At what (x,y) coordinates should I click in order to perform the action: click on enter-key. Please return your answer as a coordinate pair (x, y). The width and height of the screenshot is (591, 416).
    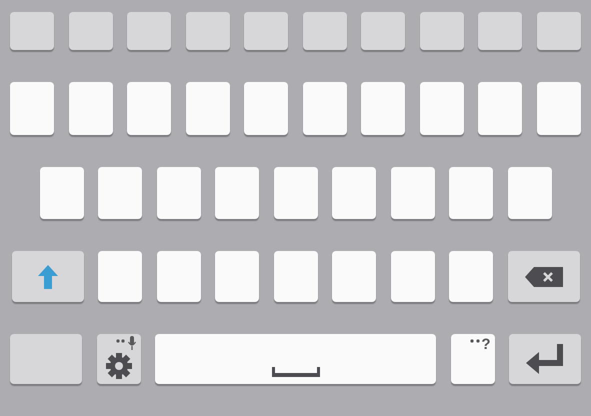
    Looking at the image, I should click on (545, 359).